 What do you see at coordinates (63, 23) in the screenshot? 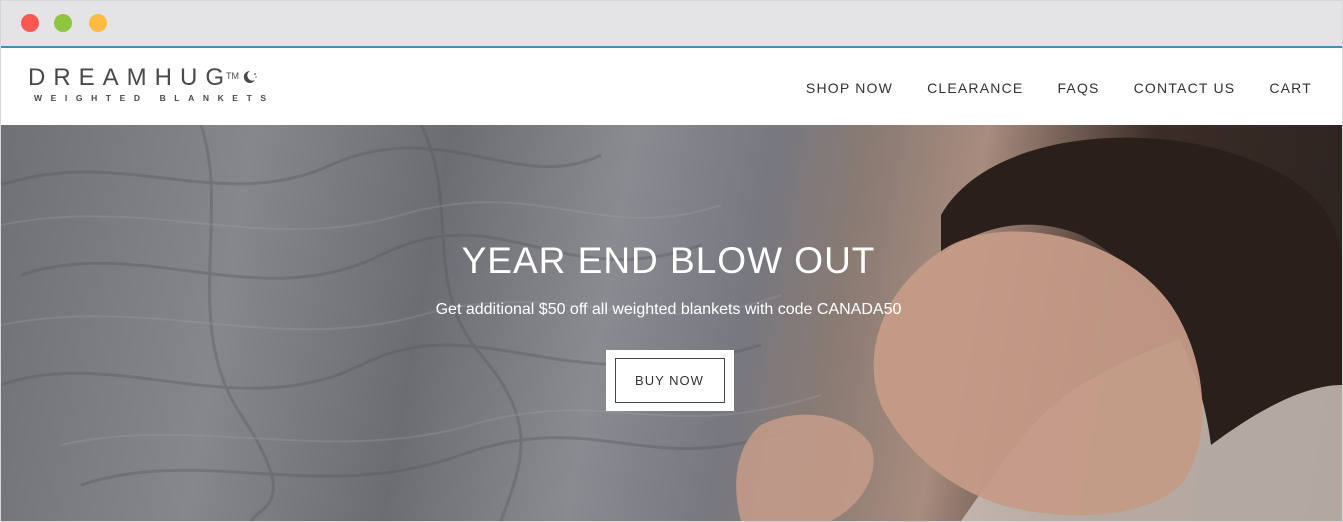
I see `minimize-window-button` at bounding box center [63, 23].